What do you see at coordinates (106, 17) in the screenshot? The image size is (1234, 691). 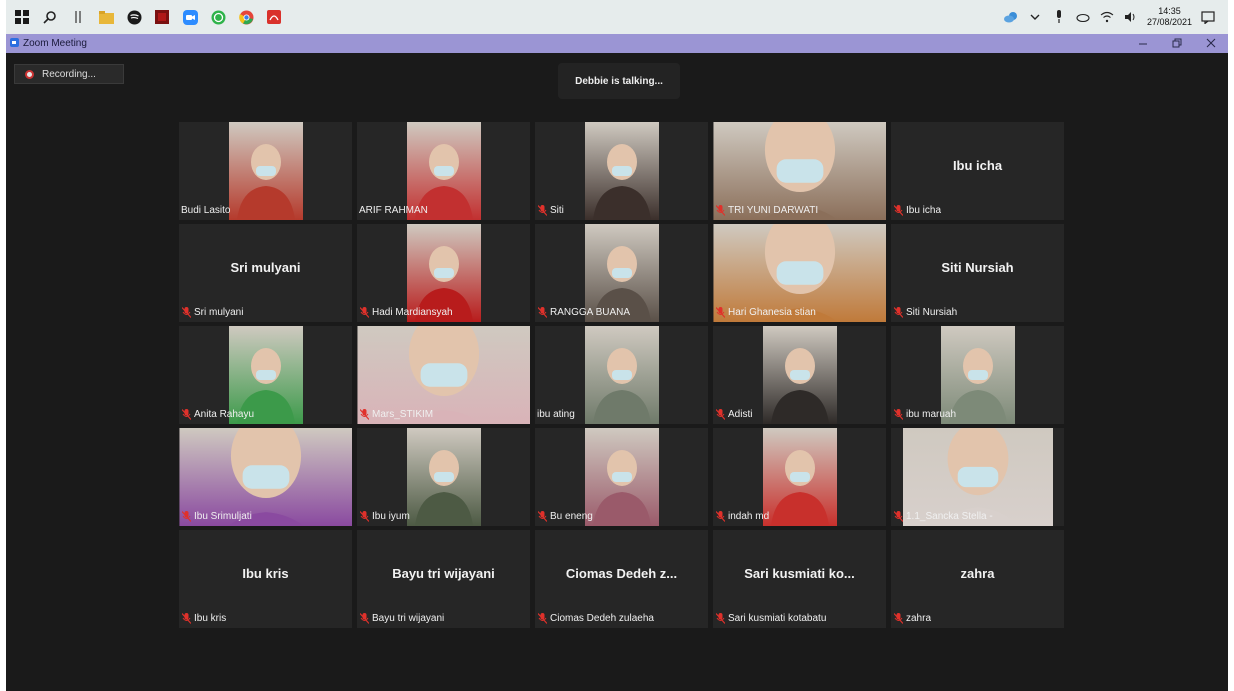 I see `file-explorer-icon` at bounding box center [106, 17].